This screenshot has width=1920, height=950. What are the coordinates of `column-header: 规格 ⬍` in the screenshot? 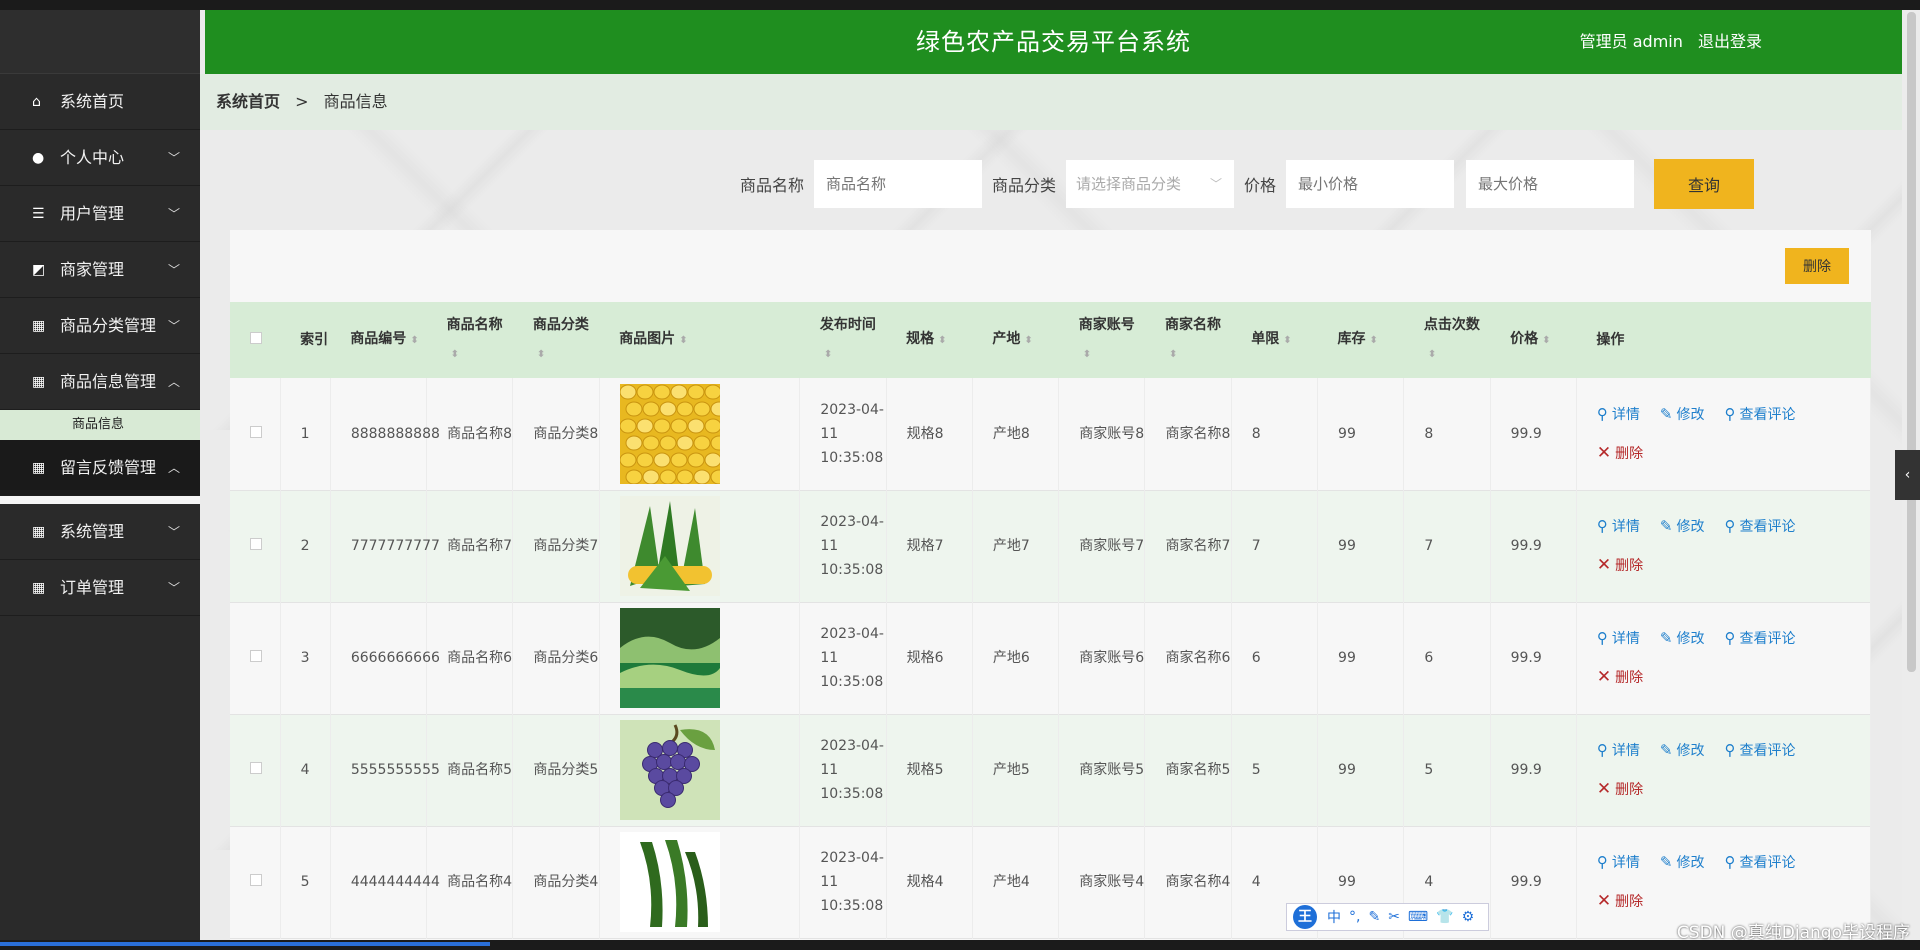 It's located at (929, 340).